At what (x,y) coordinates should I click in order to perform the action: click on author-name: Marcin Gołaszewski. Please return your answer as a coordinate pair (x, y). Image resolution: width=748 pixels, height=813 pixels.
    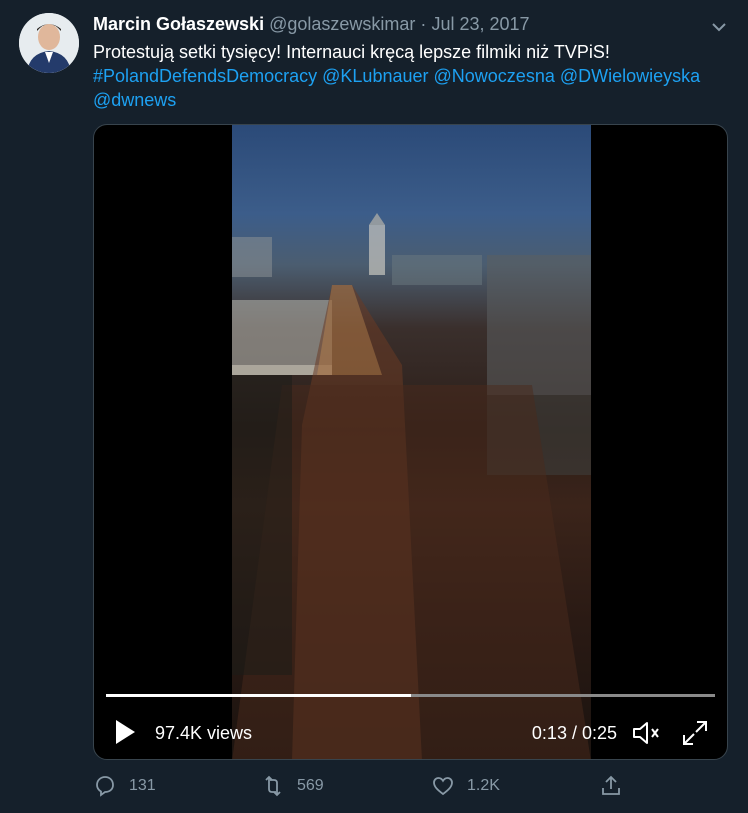
    Looking at the image, I should click on (178, 24).